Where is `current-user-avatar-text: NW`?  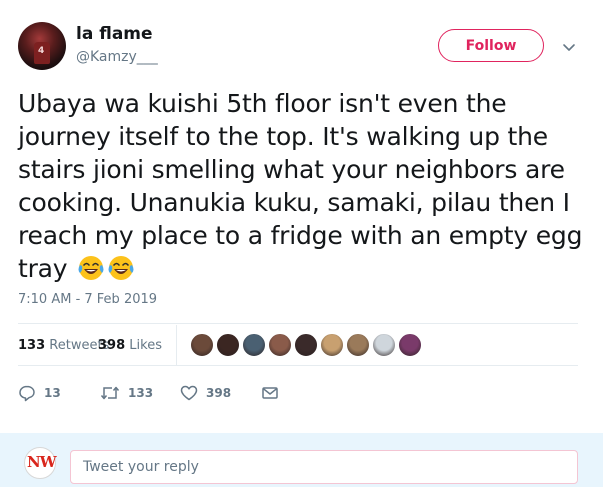
current-user-avatar-text: NW is located at coordinates (42, 462).